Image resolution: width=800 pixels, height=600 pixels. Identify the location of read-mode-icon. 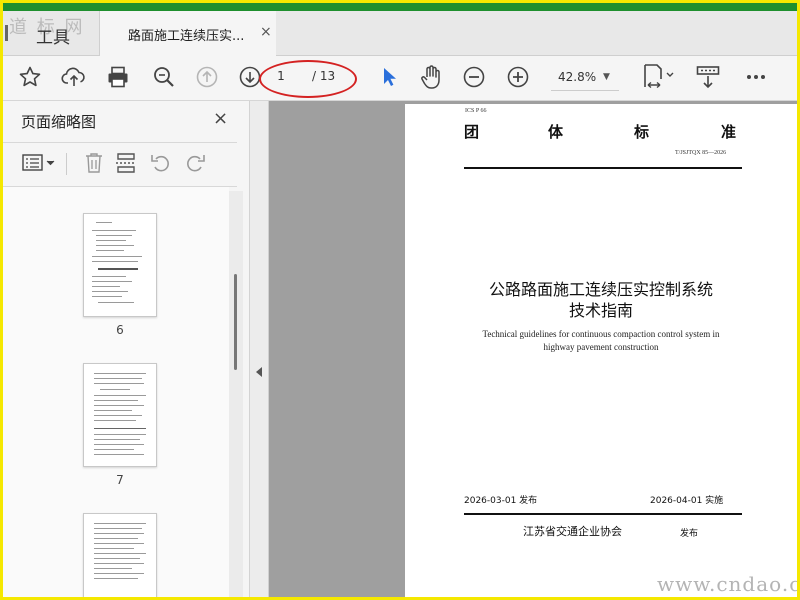
(708, 77).